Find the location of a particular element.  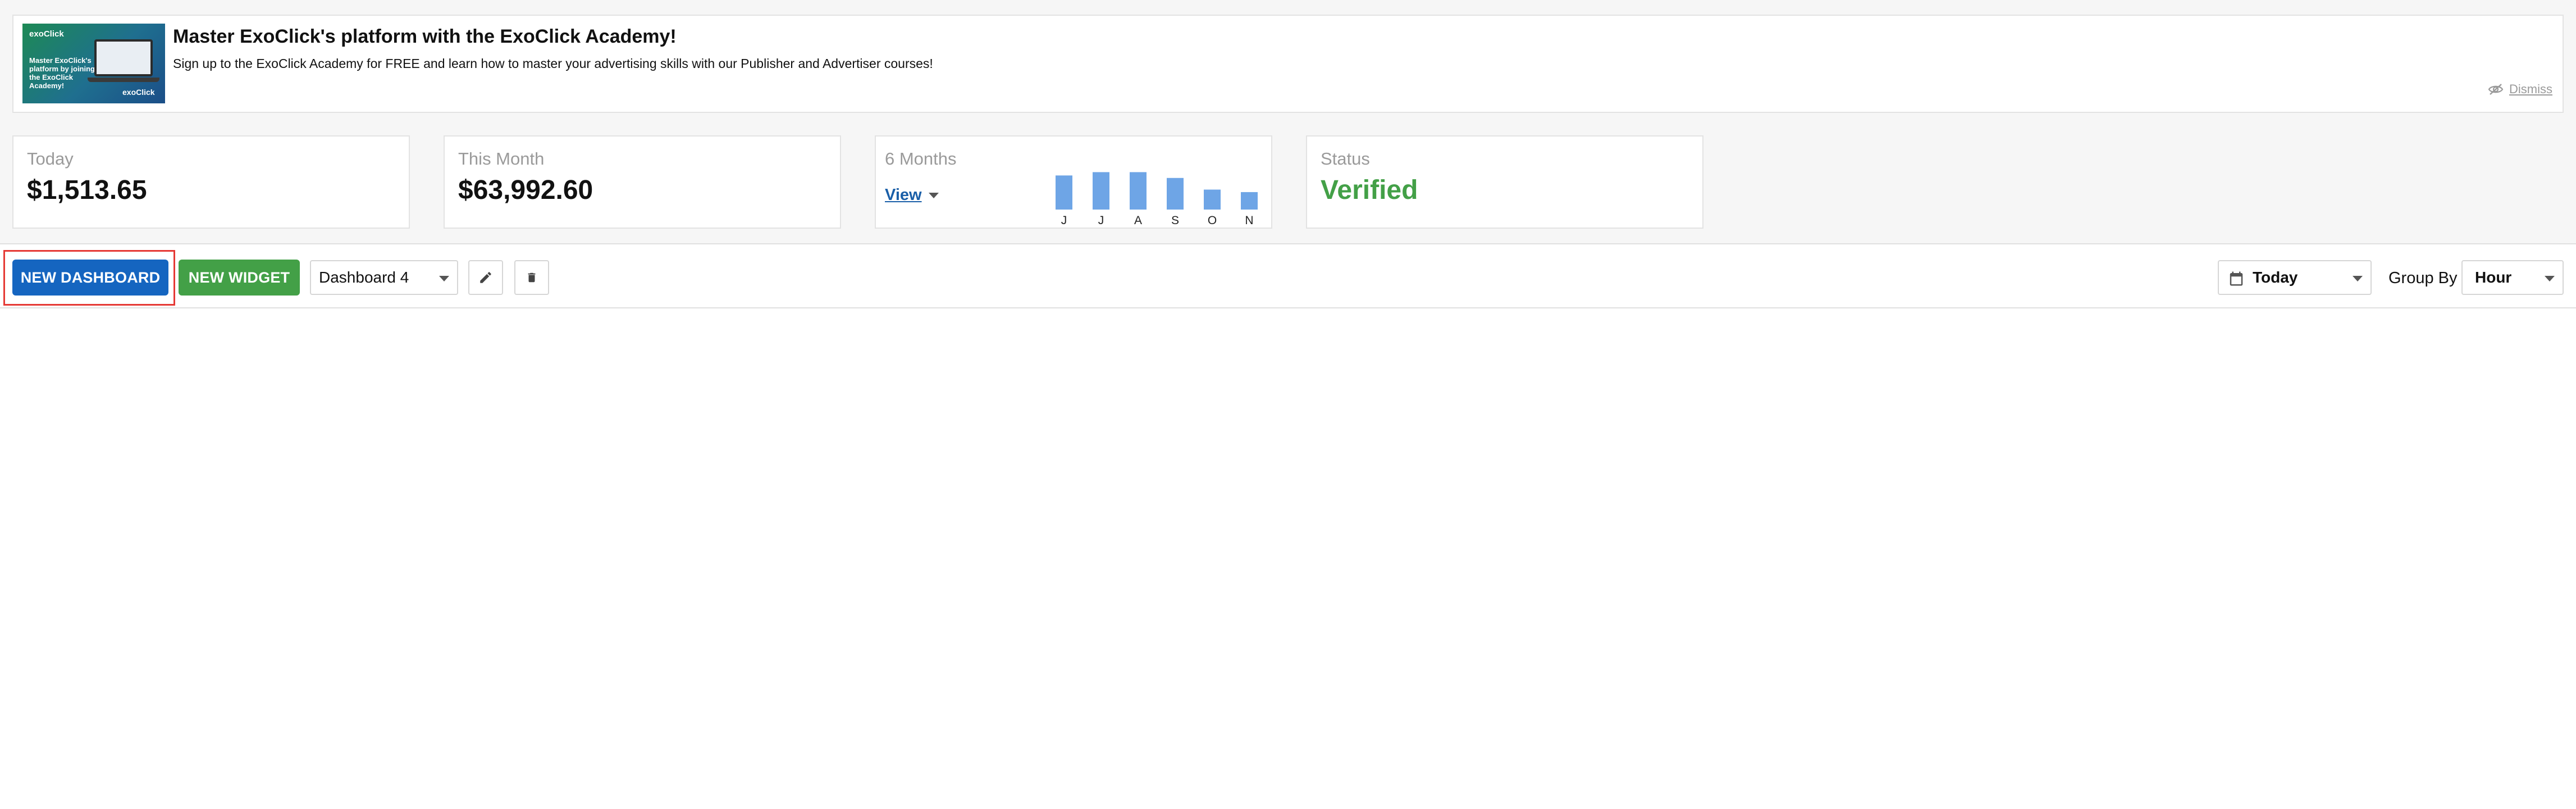

new-widget-button: NEW WIDGET is located at coordinates (240, 278).